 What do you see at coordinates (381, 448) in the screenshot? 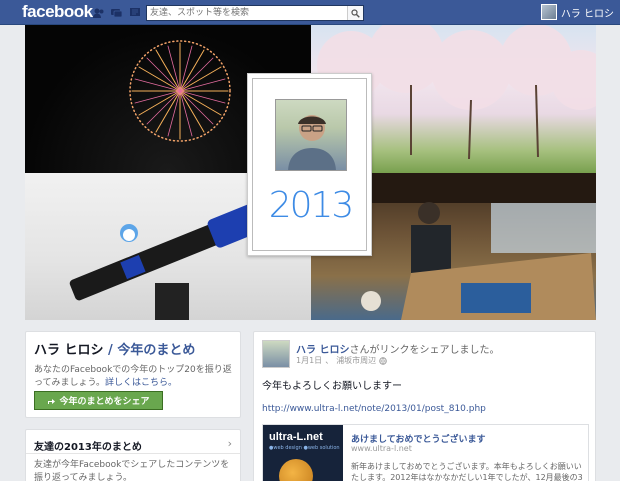
I see `link-preview-domain: www.ultra-l.net` at bounding box center [381, 448].